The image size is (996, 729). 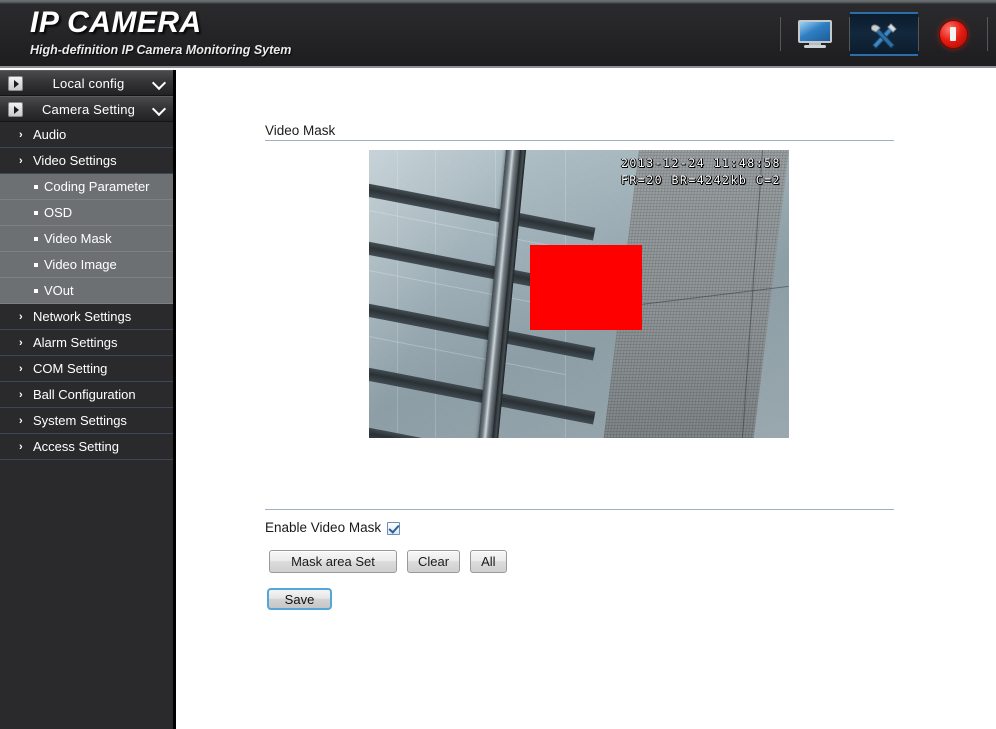 What do you see at coordinates (333, 561) in the screenshot?
I see `mask-area-set-button: Mask area Set` at bounding box center [333, 561].